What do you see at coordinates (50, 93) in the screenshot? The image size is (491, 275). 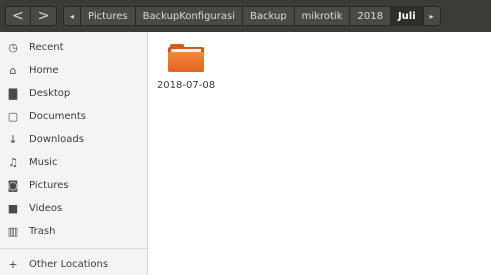 I see `sidebar-item-label: Desktop` at bounding box center [50, 93].